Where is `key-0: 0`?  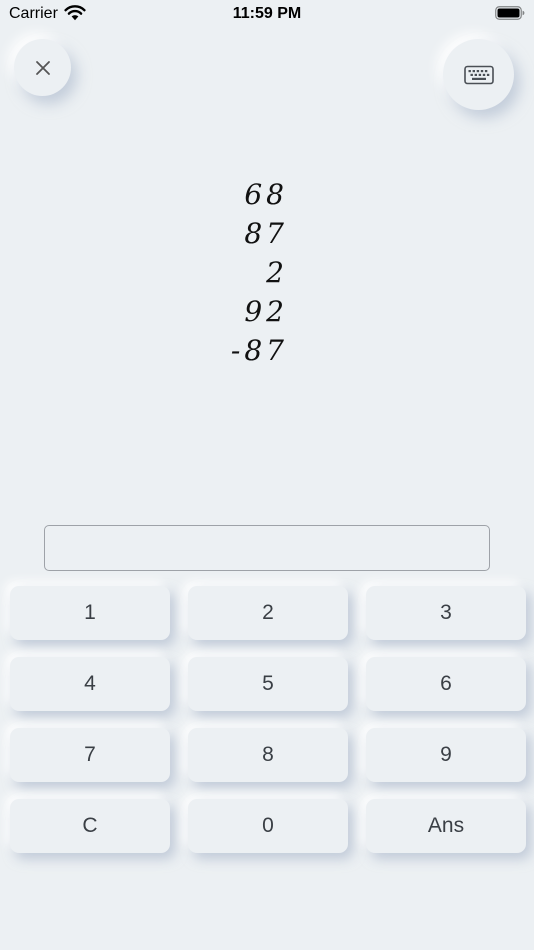
key-0: 0 is located at coordinates (268, 826).